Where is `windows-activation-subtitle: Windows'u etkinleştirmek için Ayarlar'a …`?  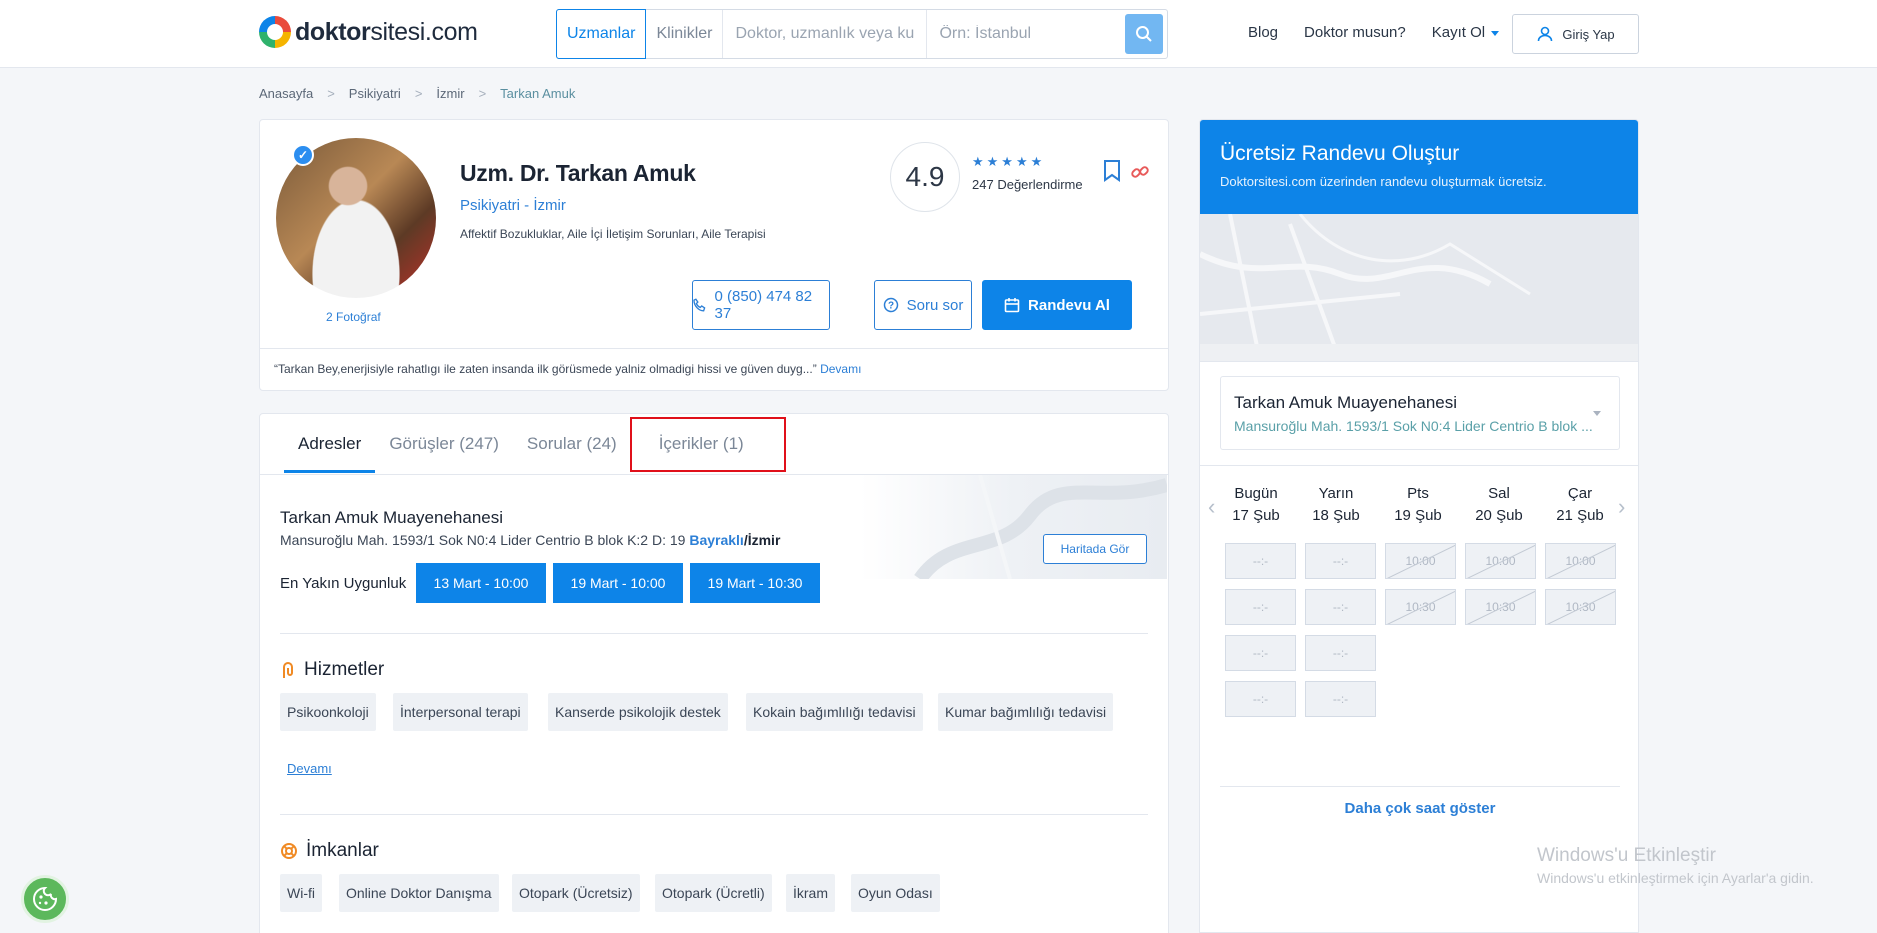
windows-activation-subtitle: Windows'u etkinleştirmek için Ayarlar'a … is located at coordinates (1675, 878).